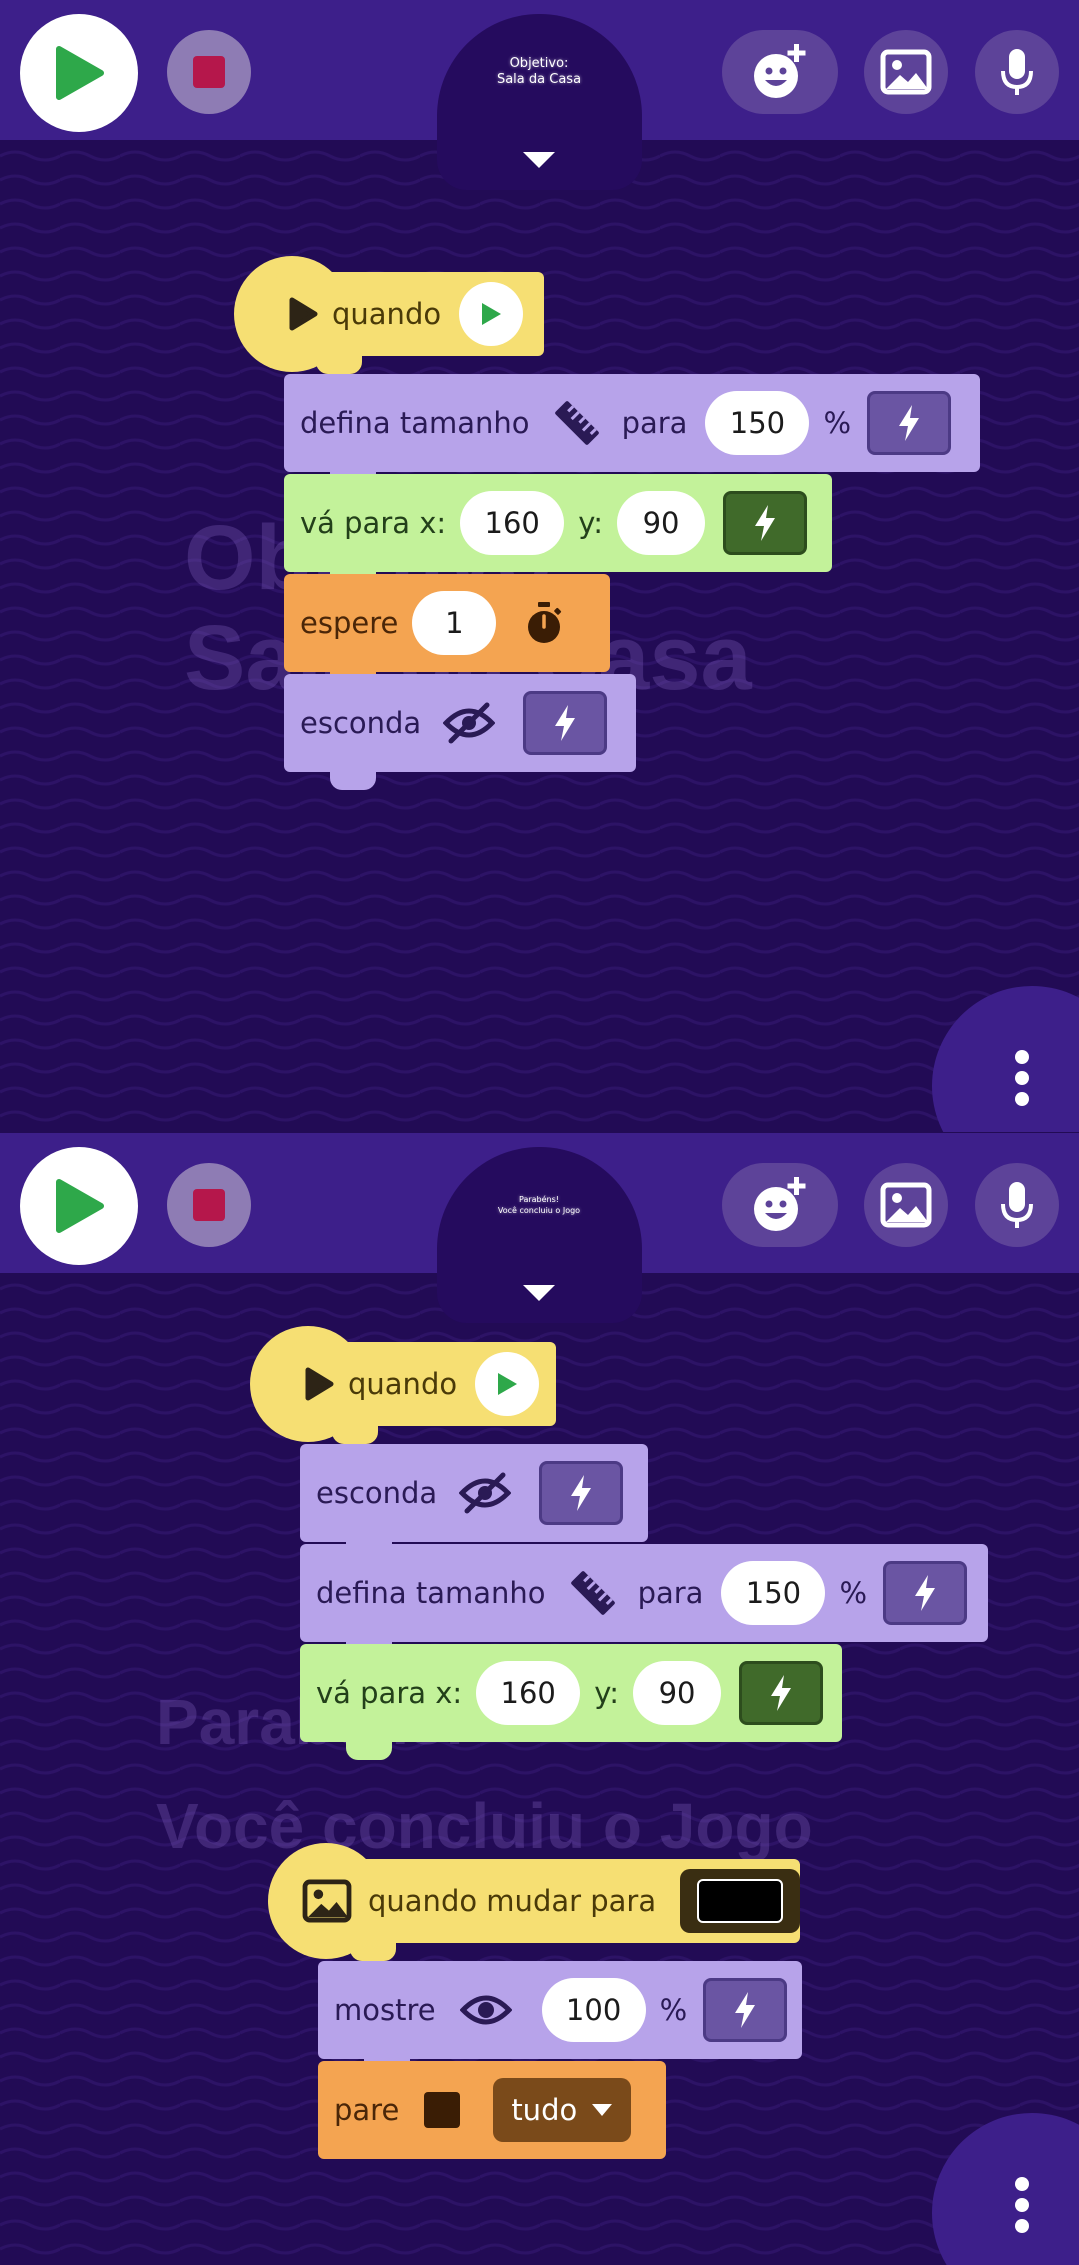 The image size is (1079, 2265). Describe the element at coordinates (385, 2010) in the screenshot. I see `block-label: mostre` at that location.